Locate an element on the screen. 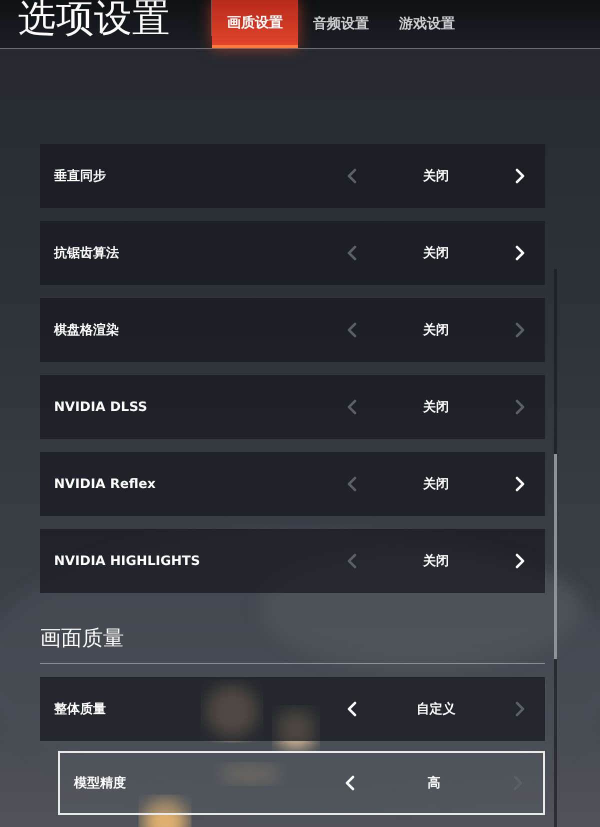  setting-value: 自定义 is located at coordinates (436, 709).